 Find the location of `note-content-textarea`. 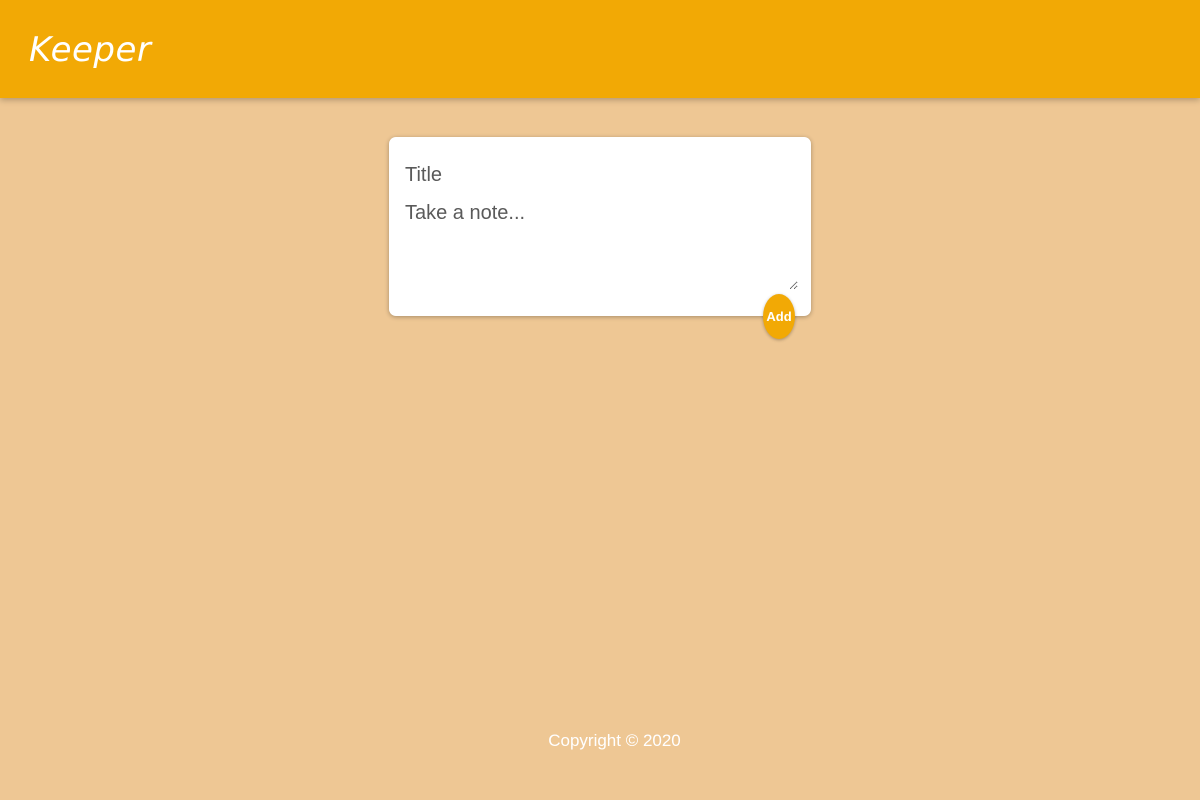

note-content-textarea is located at coordinates (601, 244).